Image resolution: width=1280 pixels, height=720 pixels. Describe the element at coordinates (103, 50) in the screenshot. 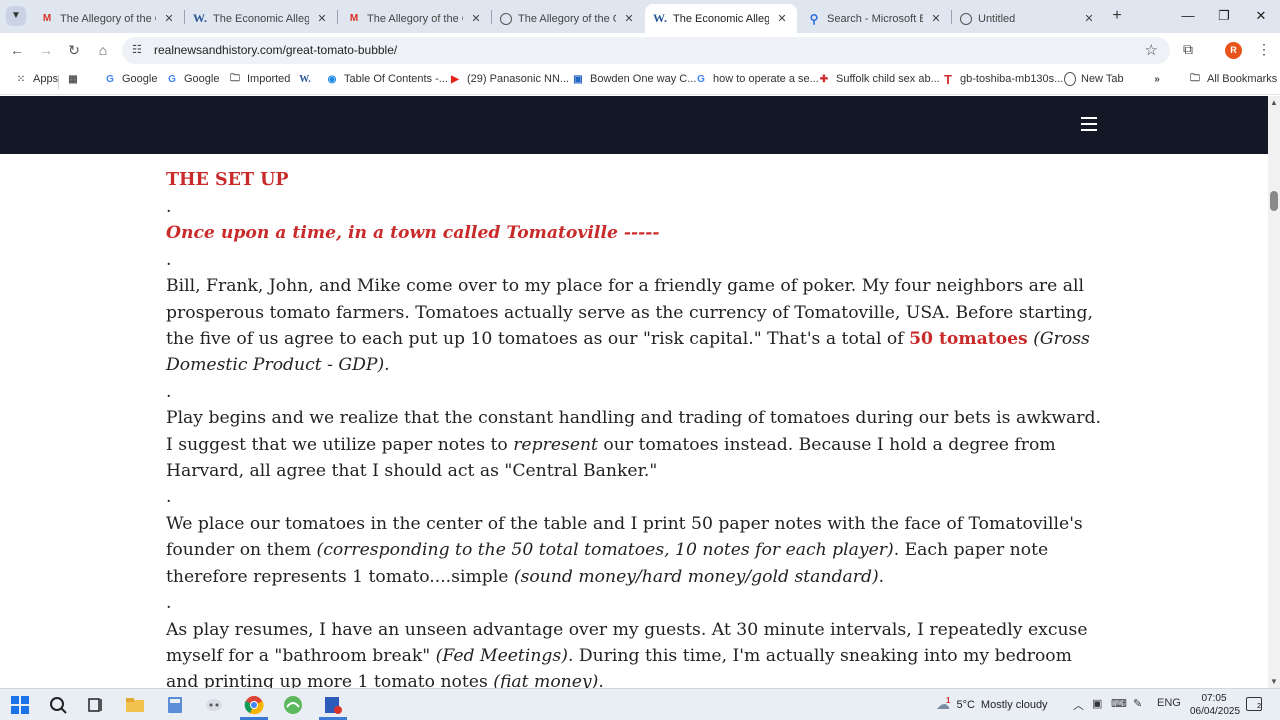

I see `home-icon: ⌂` at that location.